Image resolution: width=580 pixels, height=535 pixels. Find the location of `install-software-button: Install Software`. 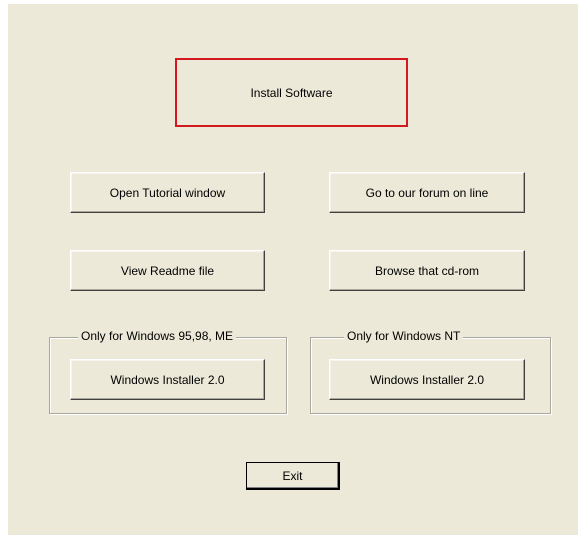

install-software-button: Install Software is located at coordinates (291, 92).